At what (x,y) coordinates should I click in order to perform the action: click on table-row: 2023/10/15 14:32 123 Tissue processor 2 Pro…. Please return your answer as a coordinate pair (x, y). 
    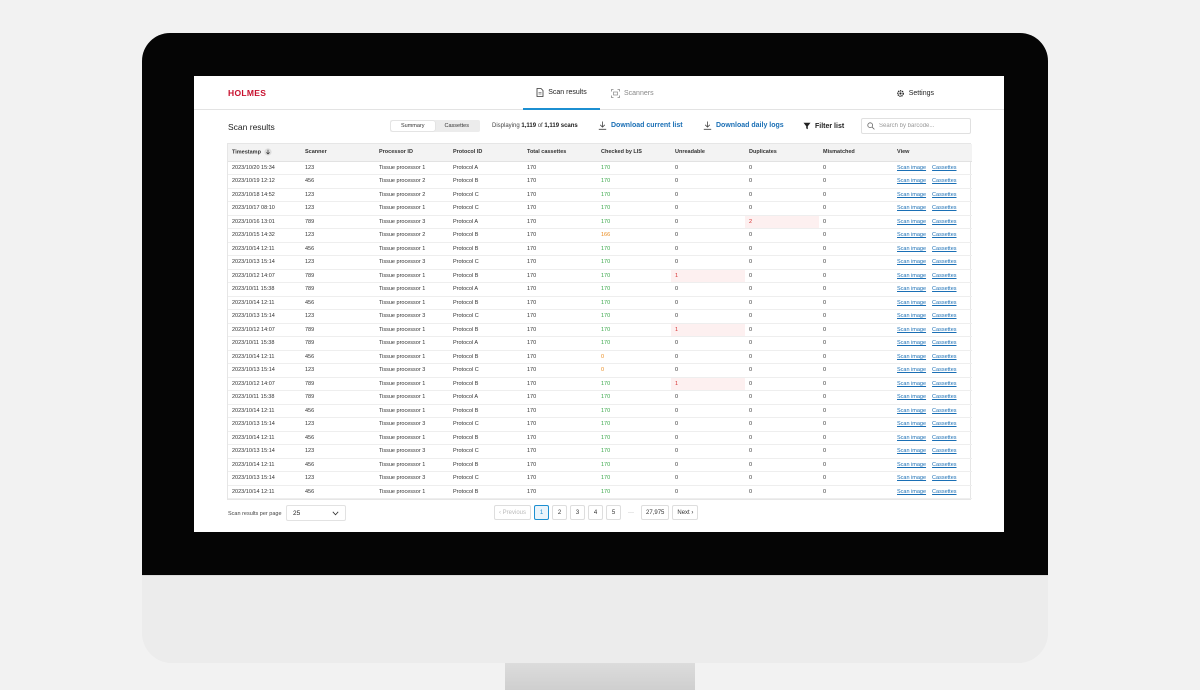
    Looking at the image, I should click on (600, 235).